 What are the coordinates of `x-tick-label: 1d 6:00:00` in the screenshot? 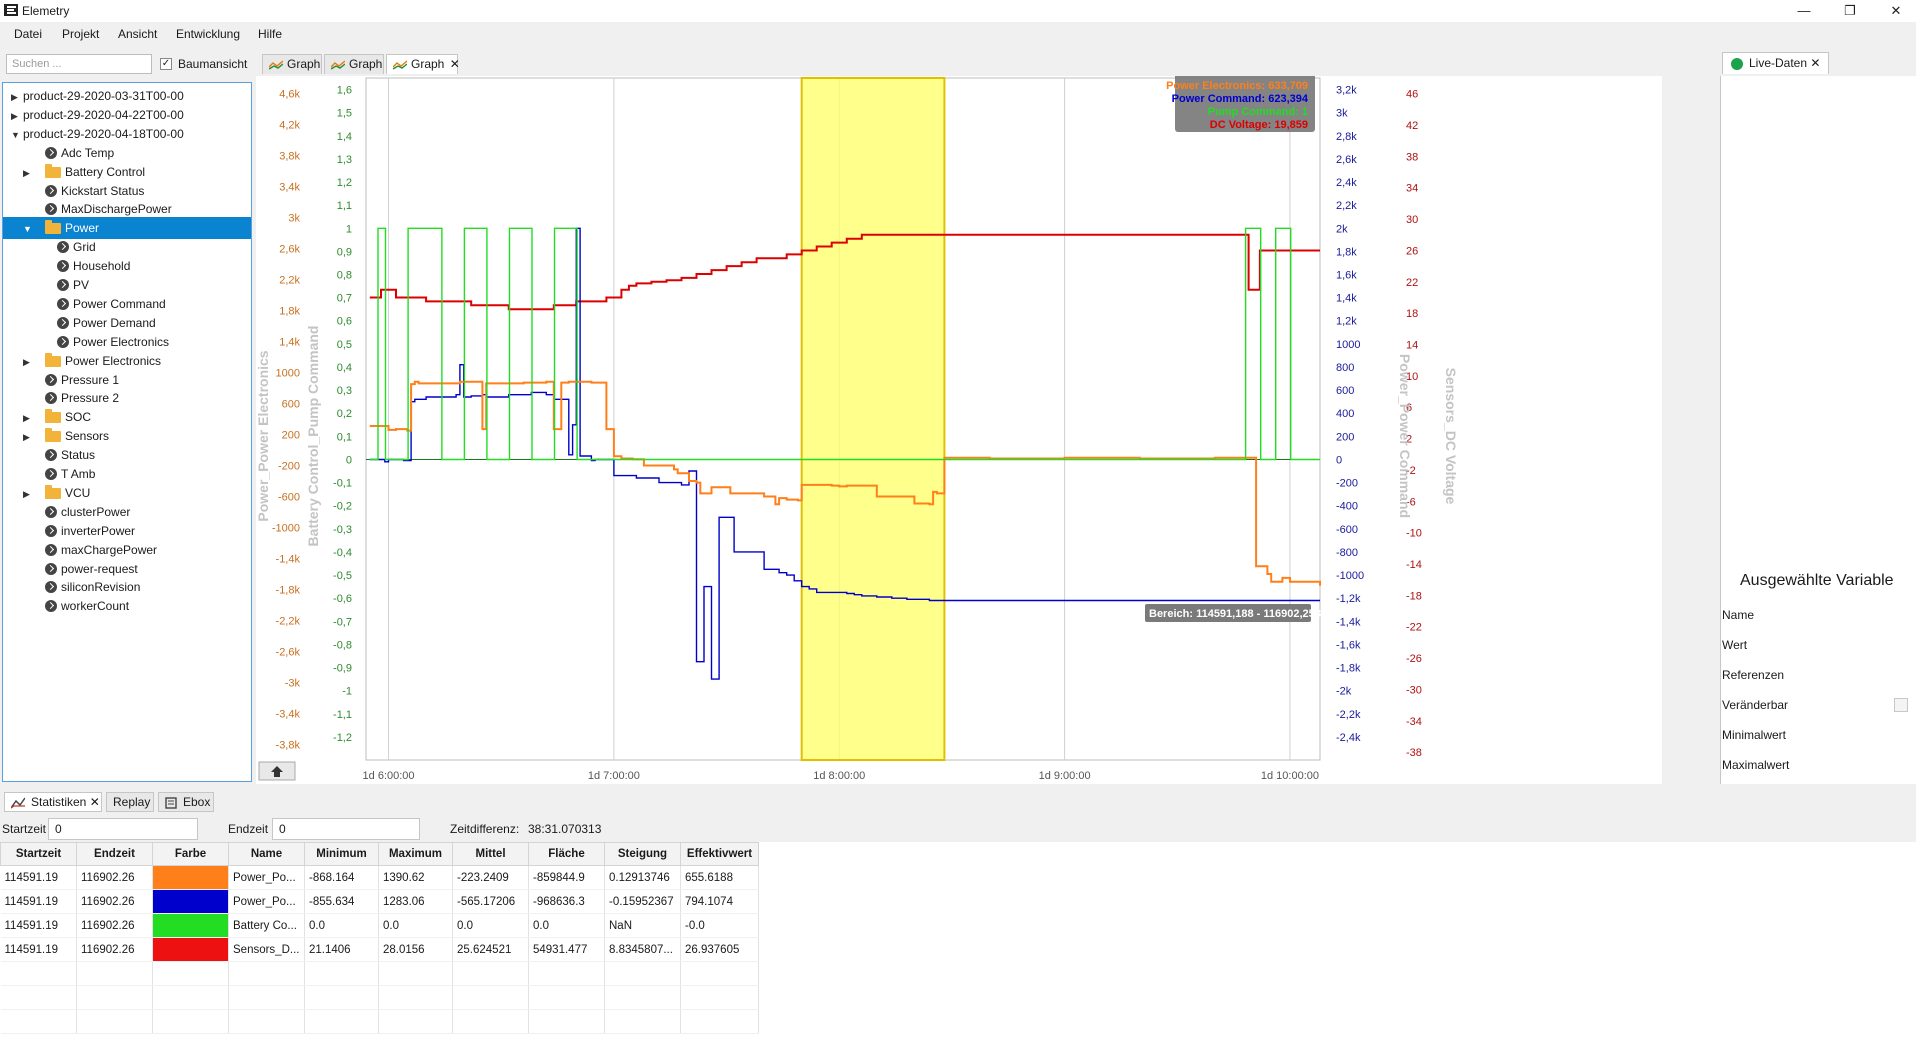 It's located at (389, 776).